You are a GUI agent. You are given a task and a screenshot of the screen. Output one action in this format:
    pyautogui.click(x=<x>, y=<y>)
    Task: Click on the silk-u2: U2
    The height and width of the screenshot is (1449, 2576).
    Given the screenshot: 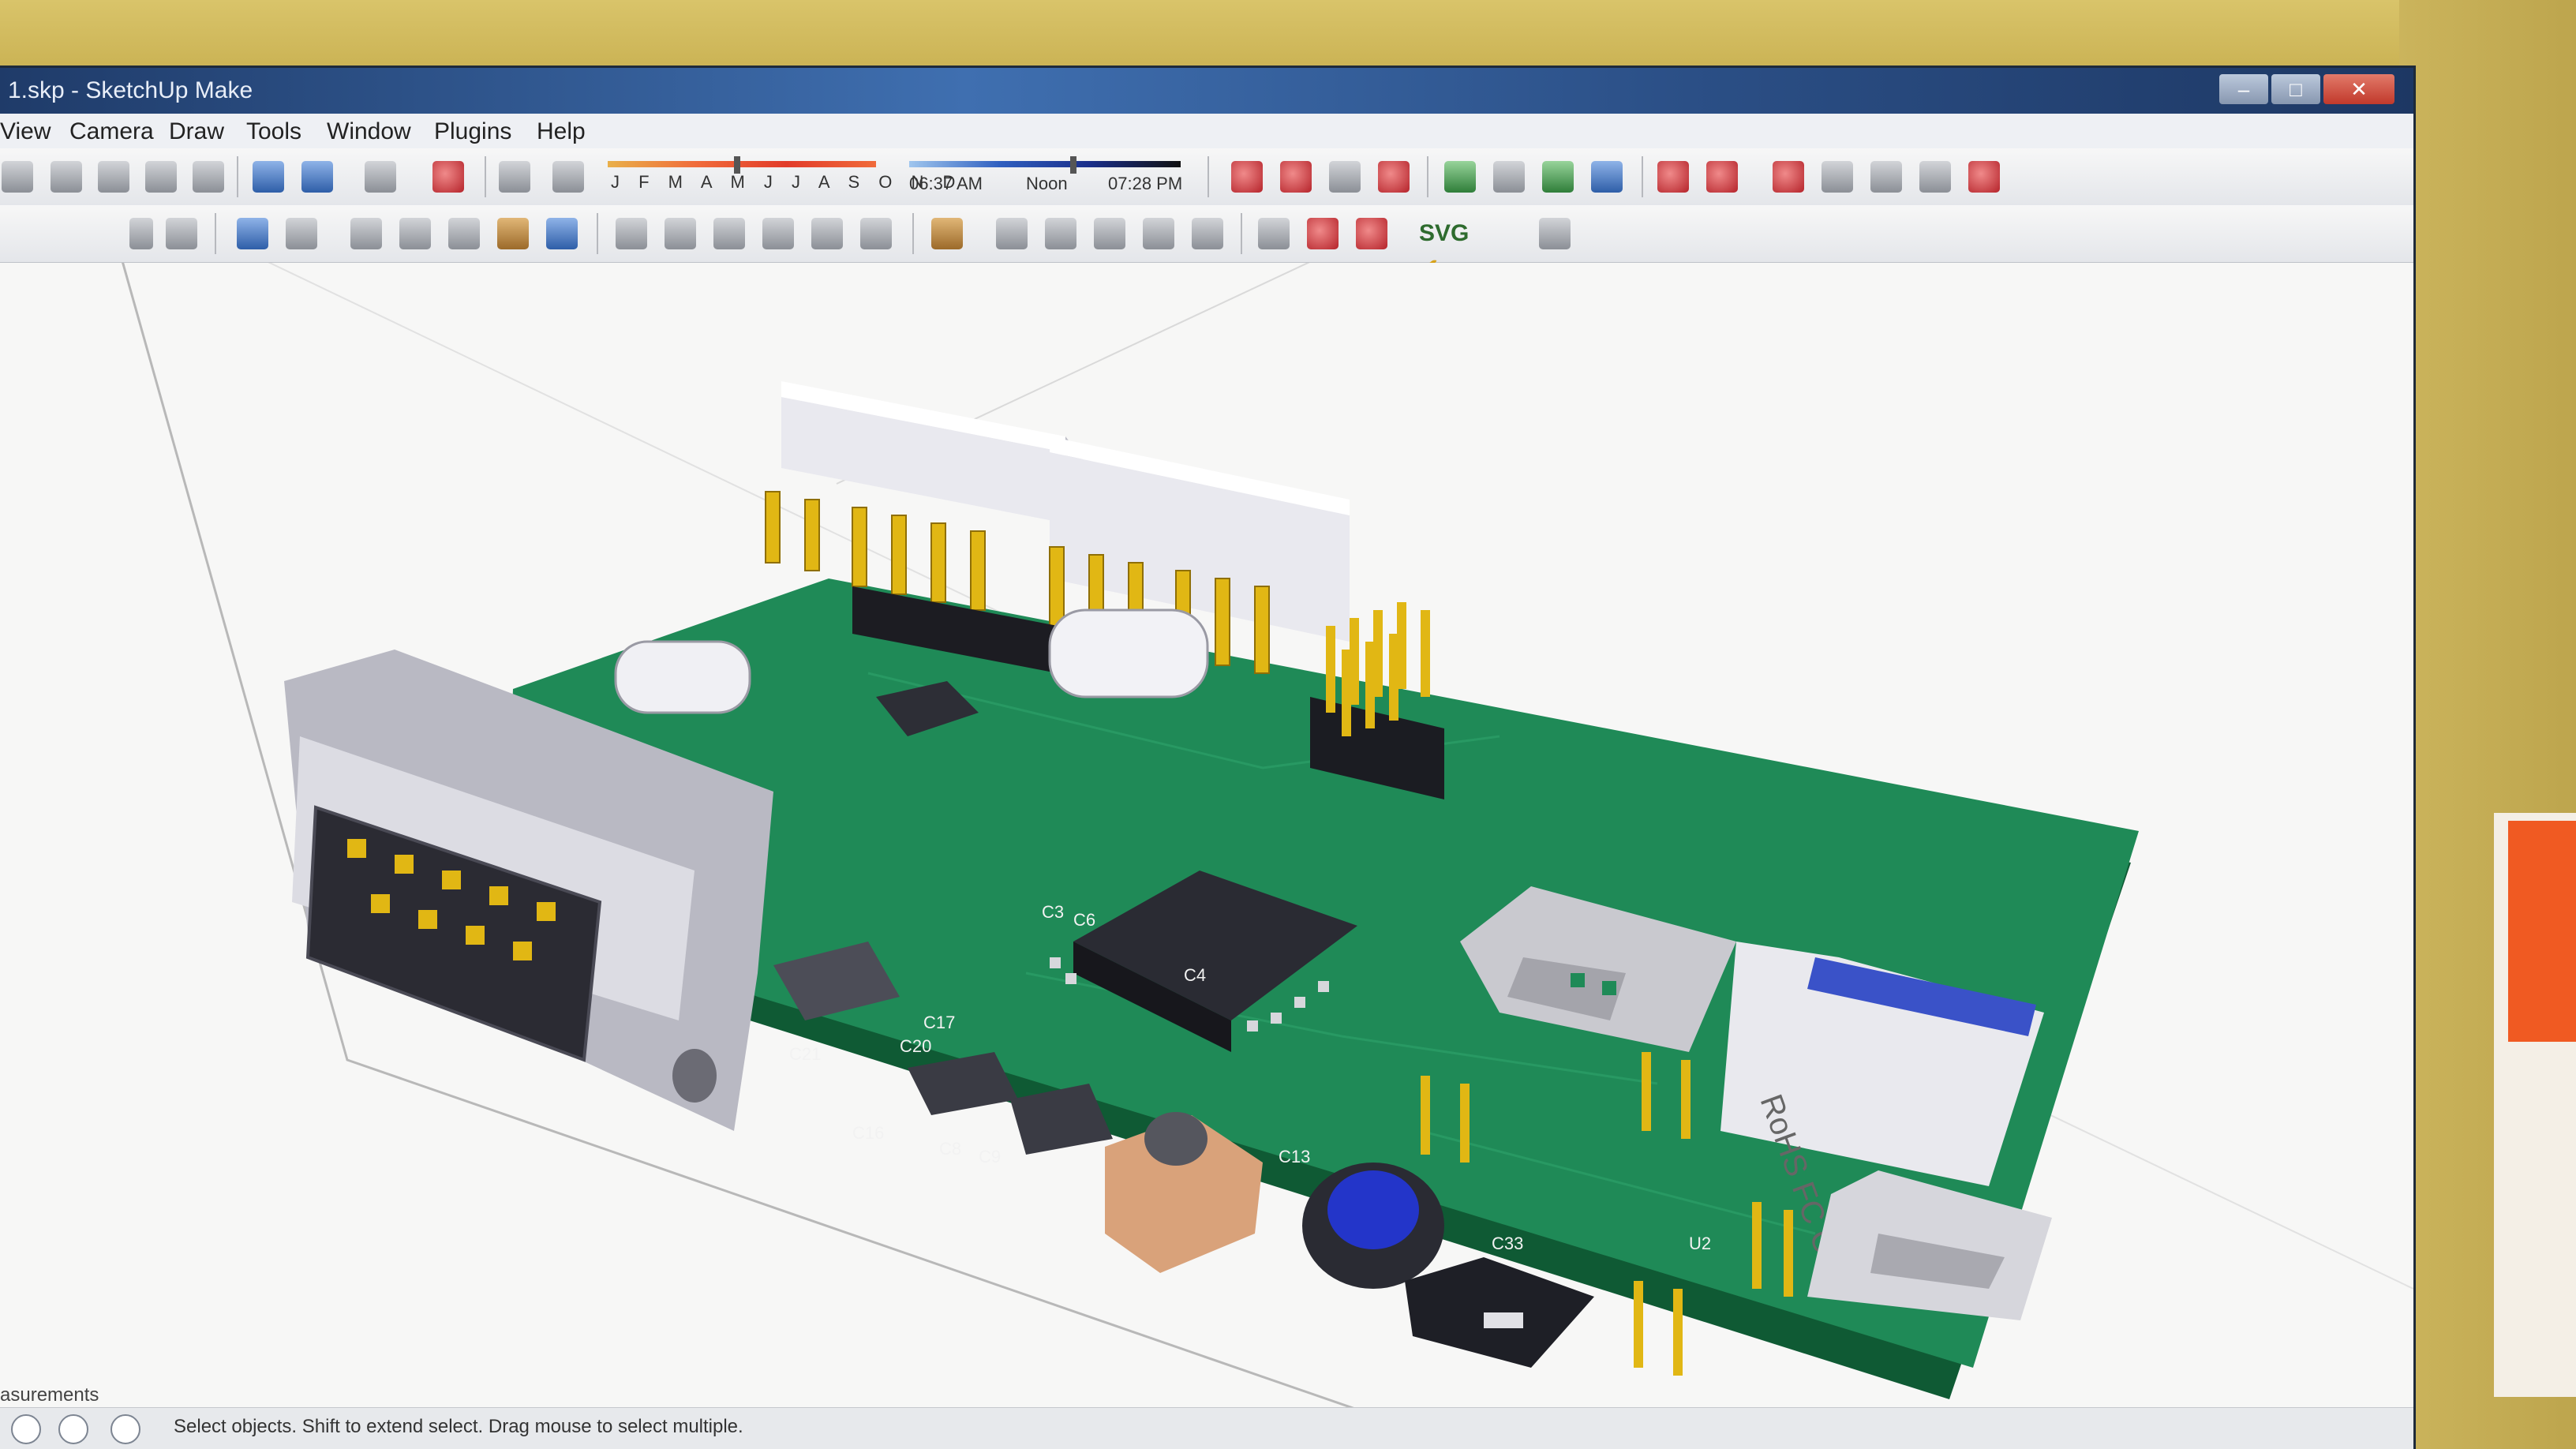 What is the action you would take?
    pyautogui.click(x=1700, y=1243)
    